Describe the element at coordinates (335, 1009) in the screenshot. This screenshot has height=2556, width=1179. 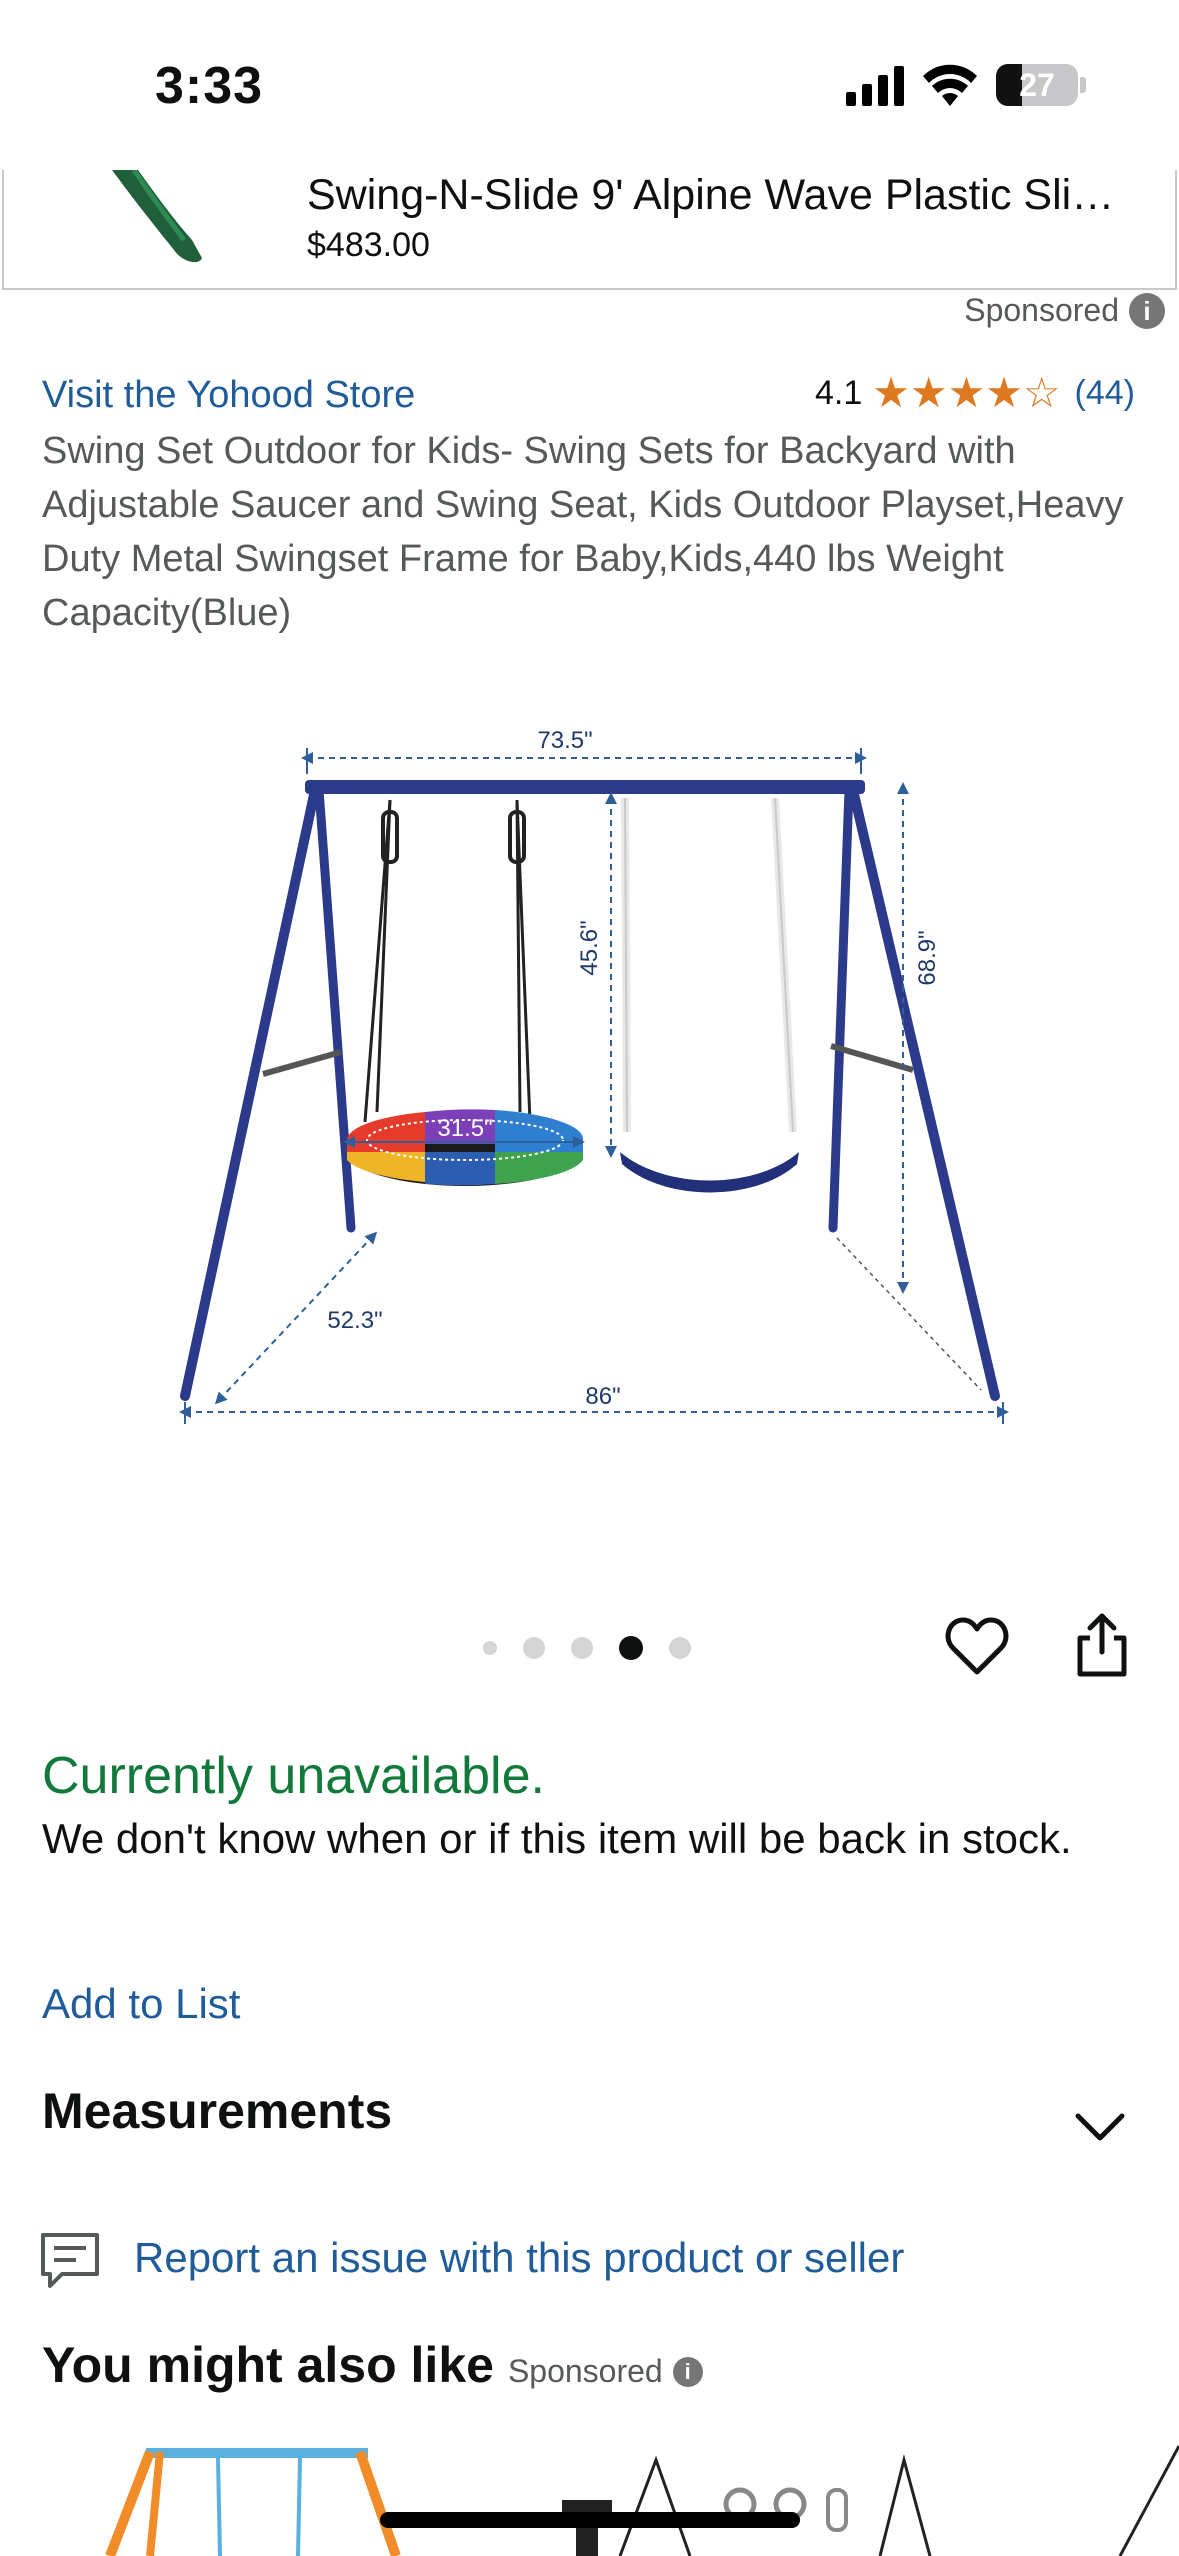
I see `left-leg-back` at that location.